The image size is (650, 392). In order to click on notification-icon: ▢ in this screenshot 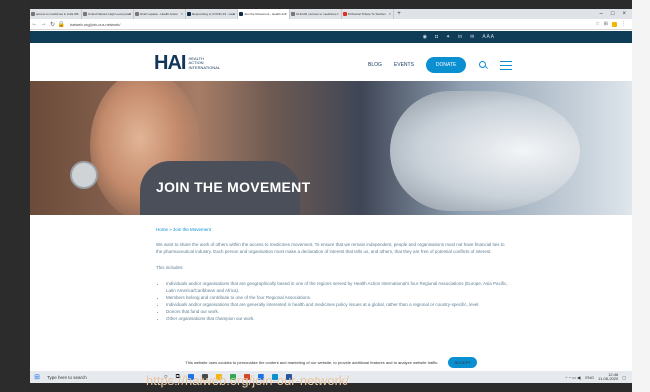, I will do `click(624, 377)`.